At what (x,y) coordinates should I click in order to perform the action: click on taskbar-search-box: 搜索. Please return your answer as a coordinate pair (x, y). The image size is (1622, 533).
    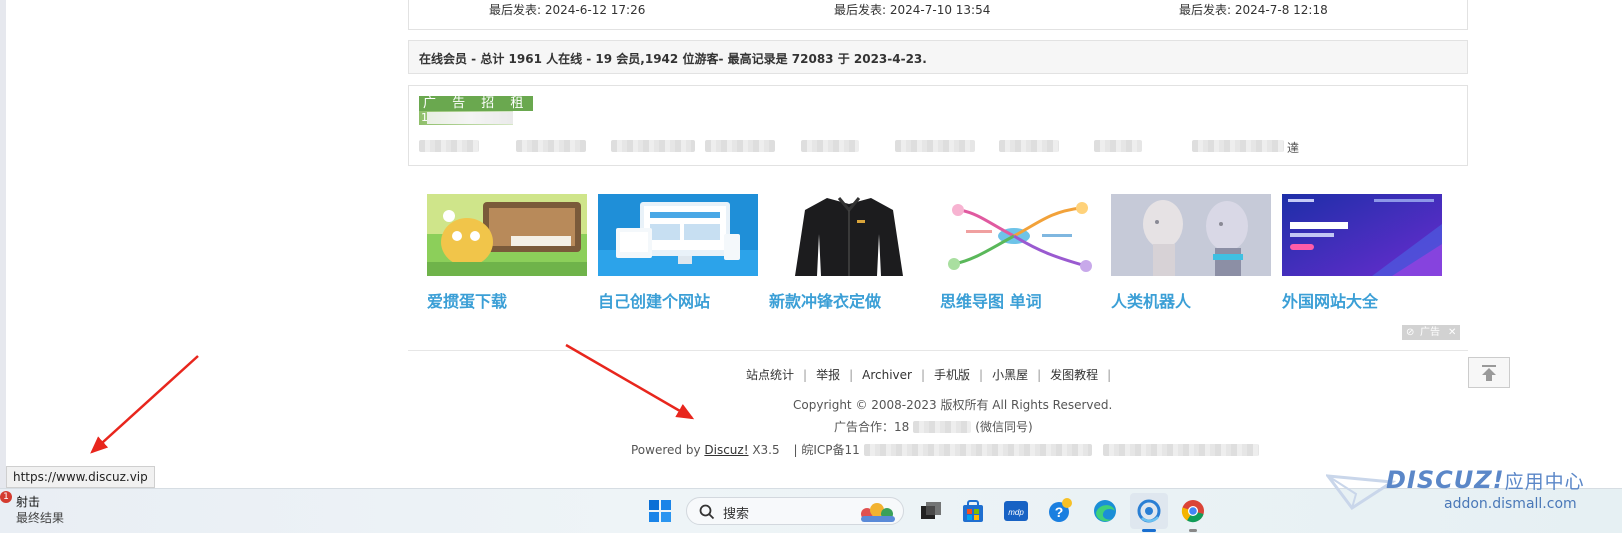
    Looking at the image, I should click on (795, 511).